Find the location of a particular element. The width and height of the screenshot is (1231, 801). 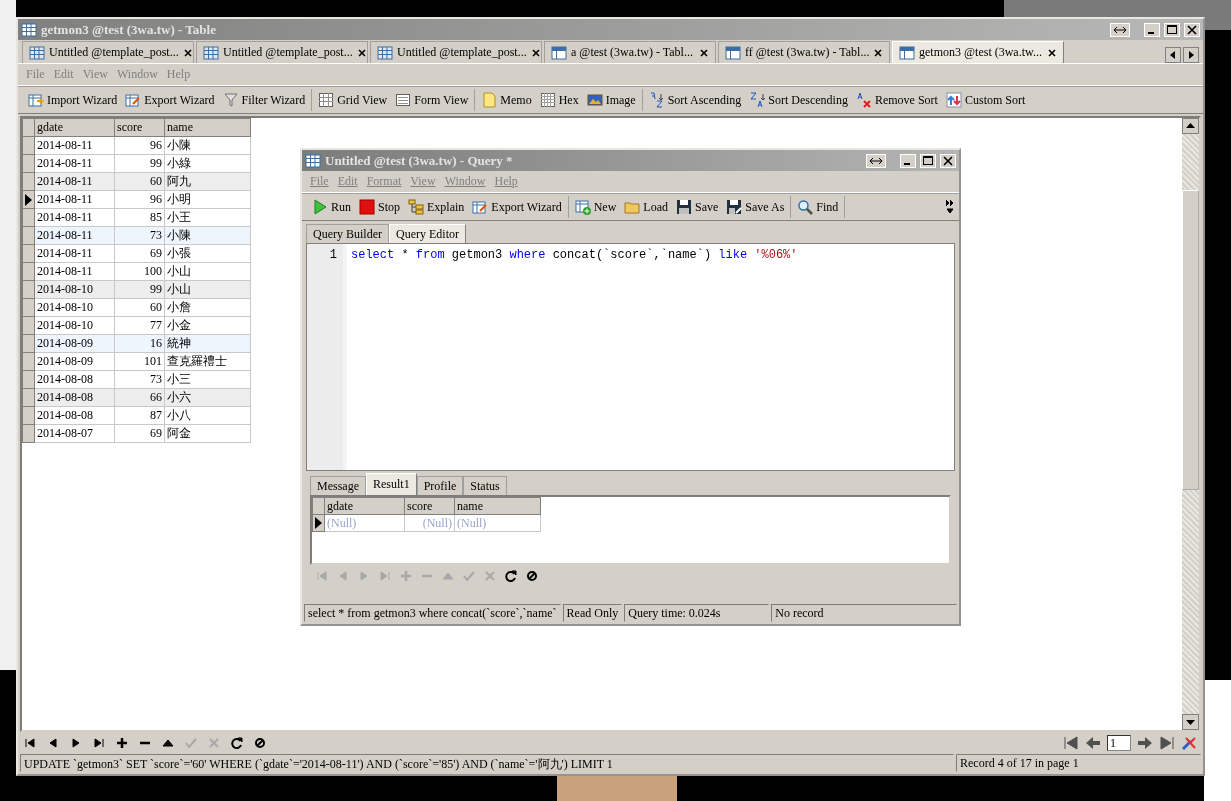

toolbar-button: Save is located at coordinates (697, 207).